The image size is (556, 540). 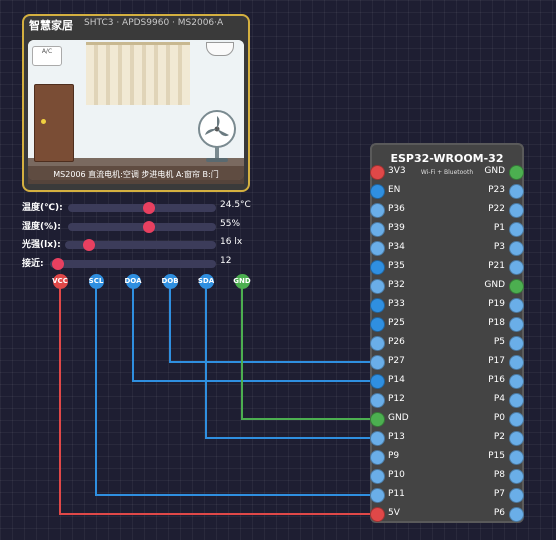 I want to click on esp32-pin-label: P11, so click(x=396, y=494).